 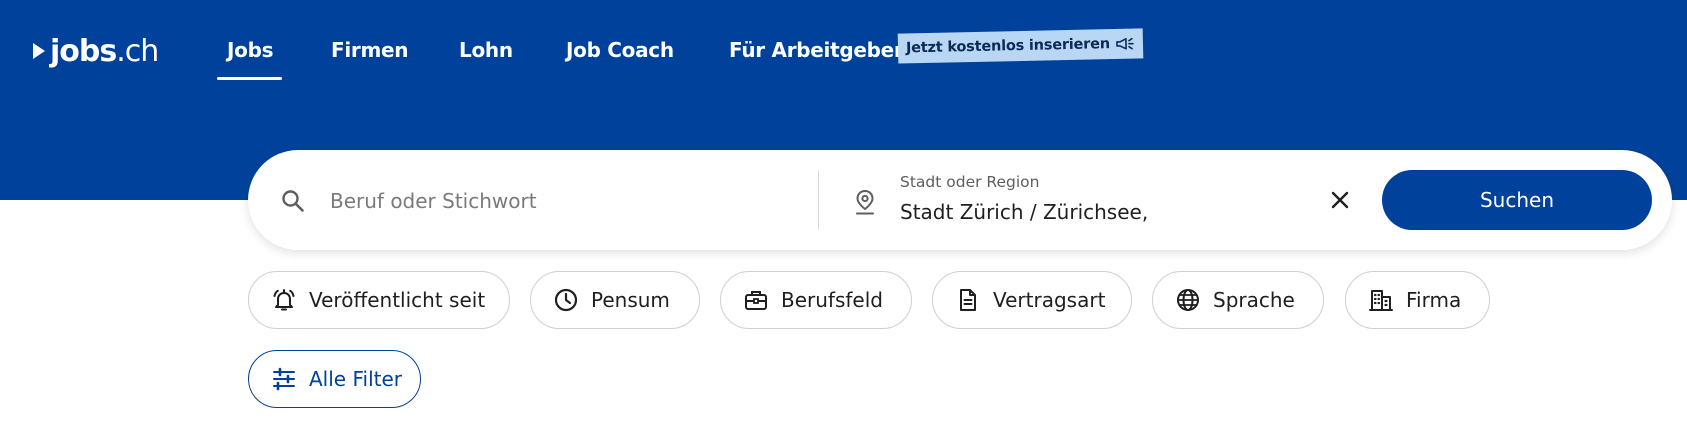 I want to click on filter-firma: Firma, so click(x=1417, y=300).